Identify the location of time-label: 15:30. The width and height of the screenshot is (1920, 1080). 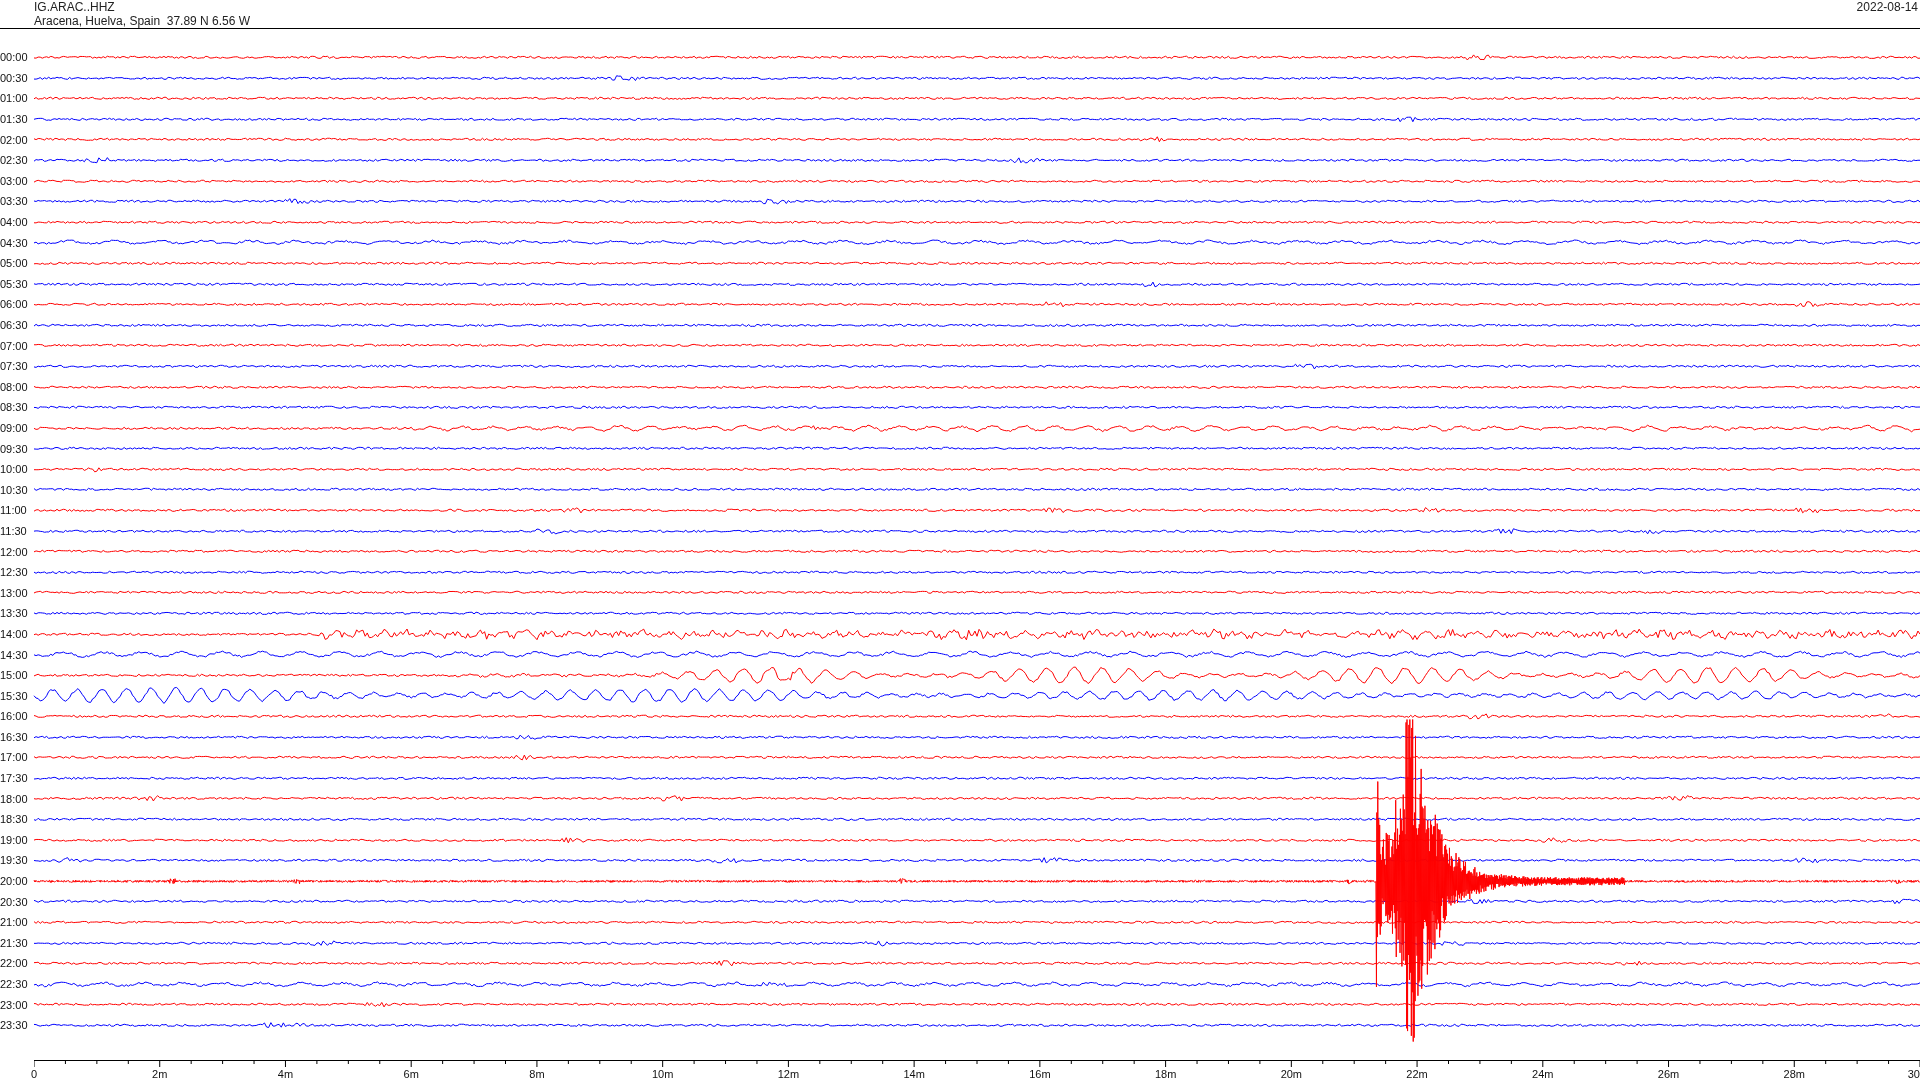
(14, 695).